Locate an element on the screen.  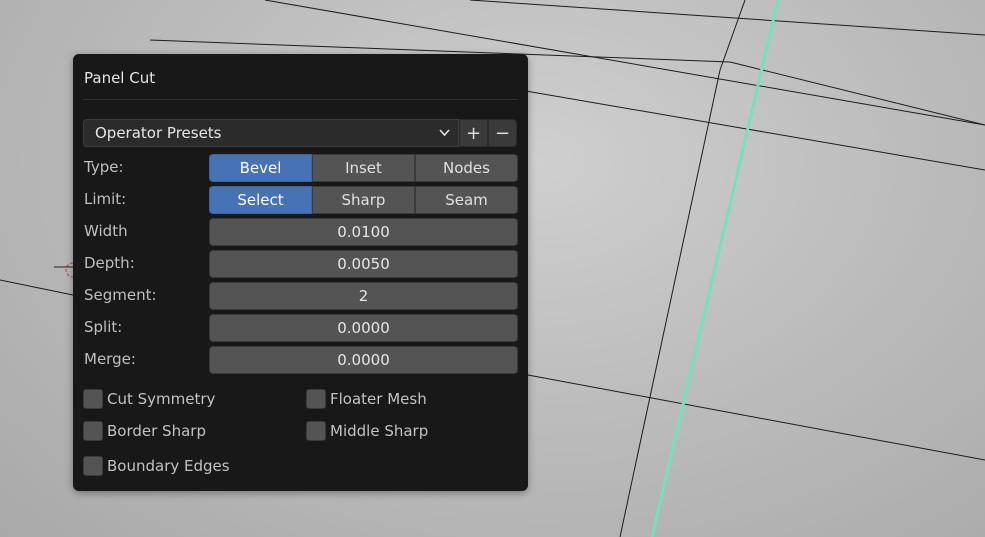
type-option-bevel: Bevel is located at coordinates (260, 168).